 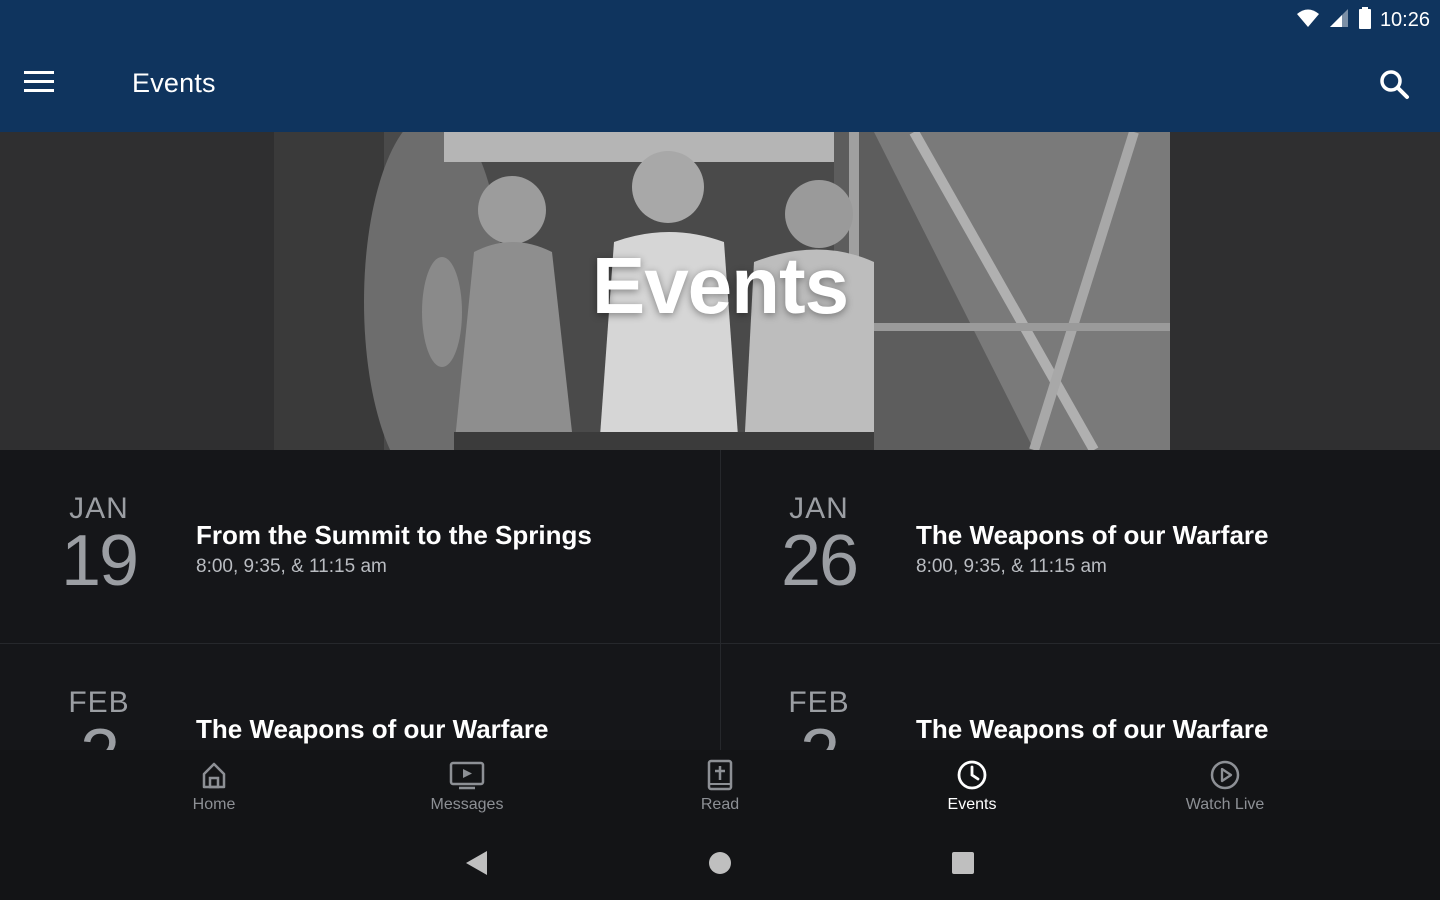 I want to click on nav-read: Read, so click(x=720, y=786).